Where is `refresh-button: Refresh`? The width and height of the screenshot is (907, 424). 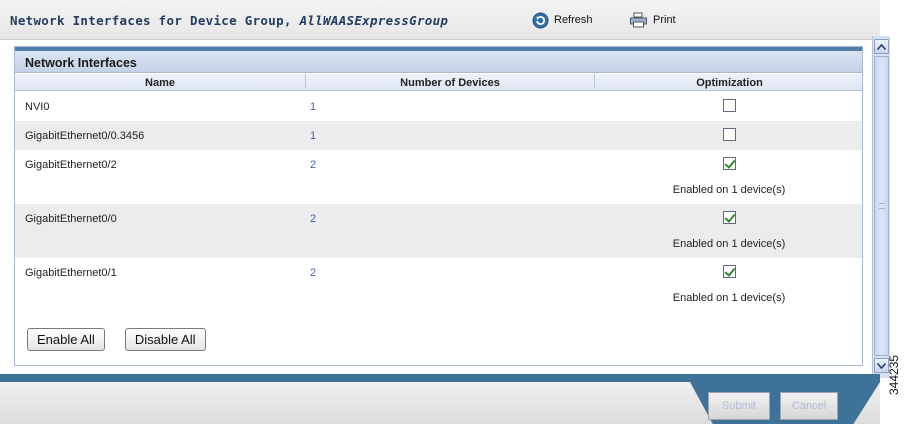
refresh-button: Refresh is located at coordinates (562, 20).